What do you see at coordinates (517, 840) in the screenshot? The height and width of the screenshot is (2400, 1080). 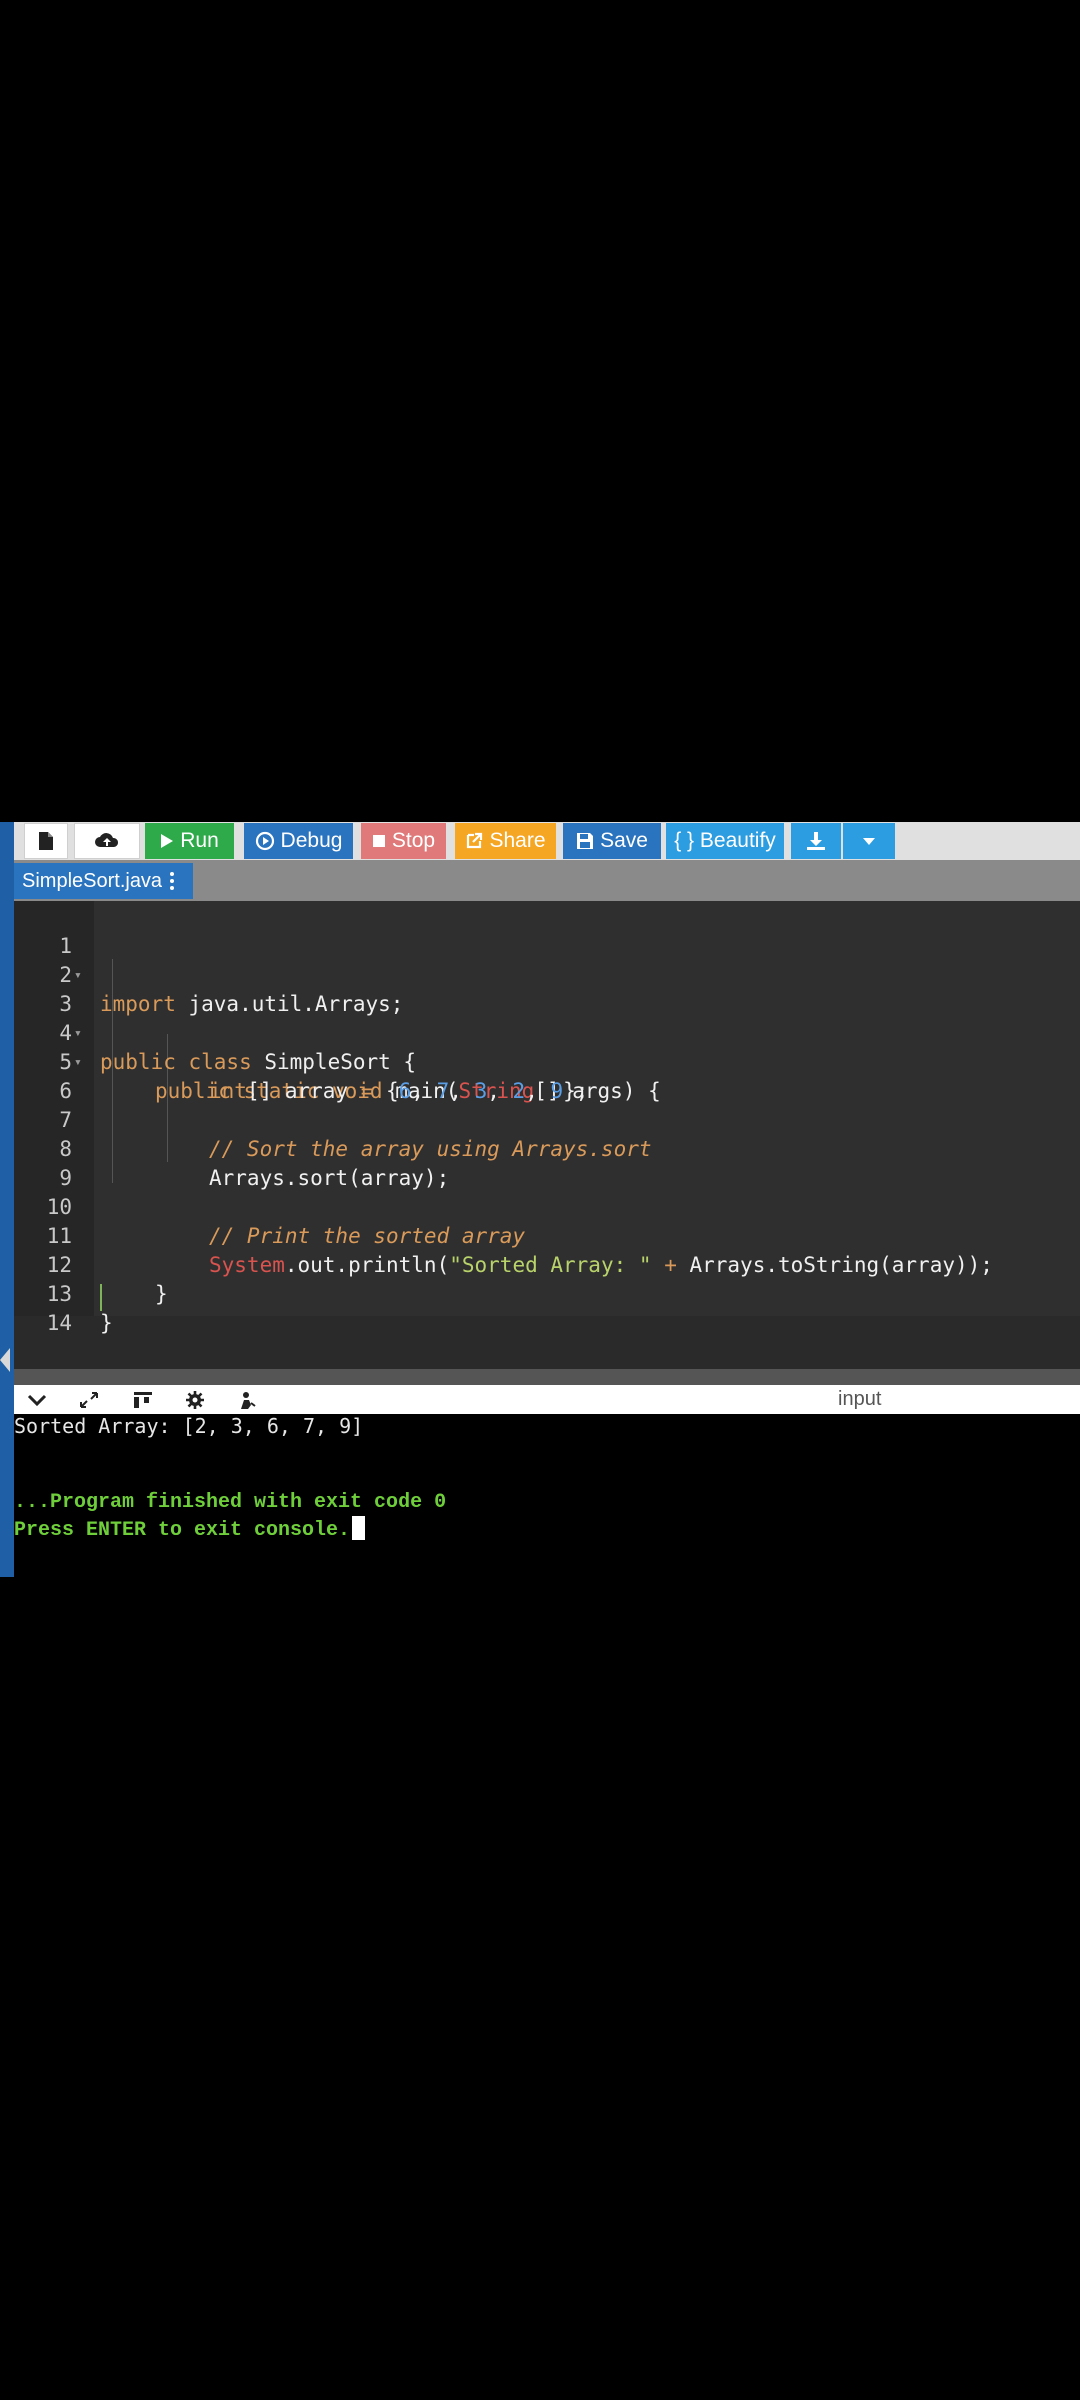 I see `share-label: Share` at bounding box center [517, 840].